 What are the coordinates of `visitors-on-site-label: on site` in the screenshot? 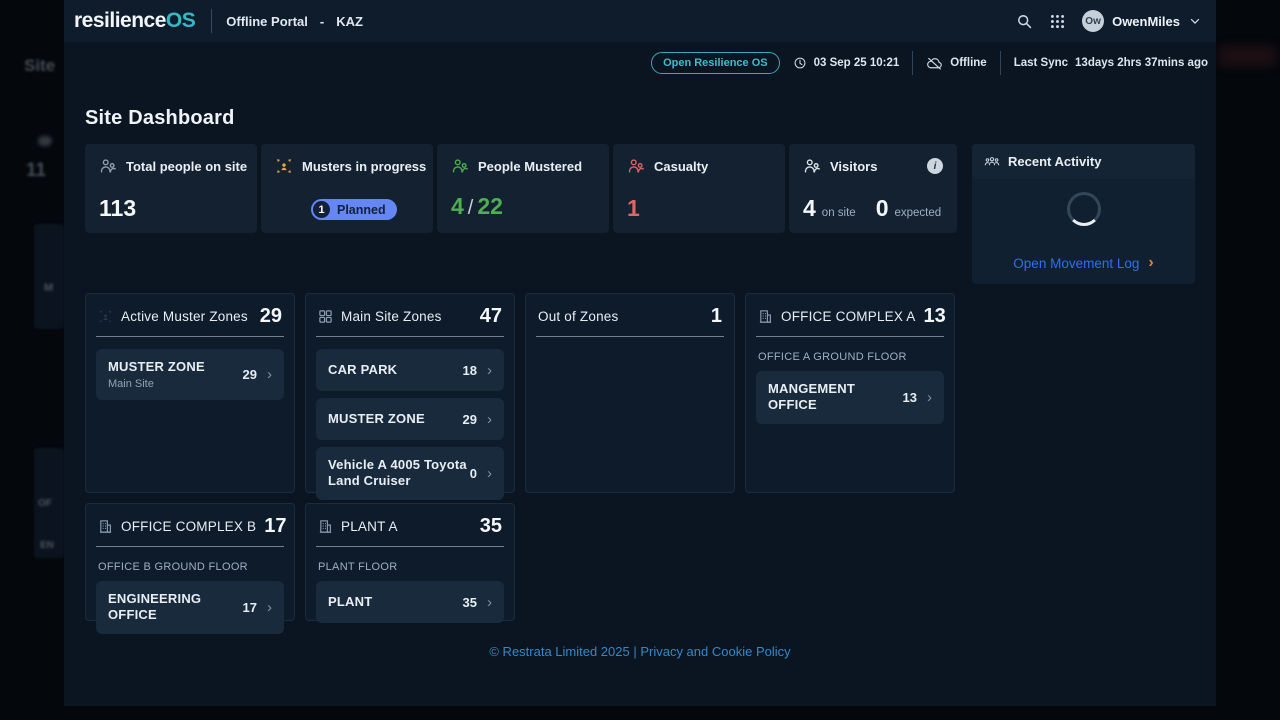 It's located at (838, 213).